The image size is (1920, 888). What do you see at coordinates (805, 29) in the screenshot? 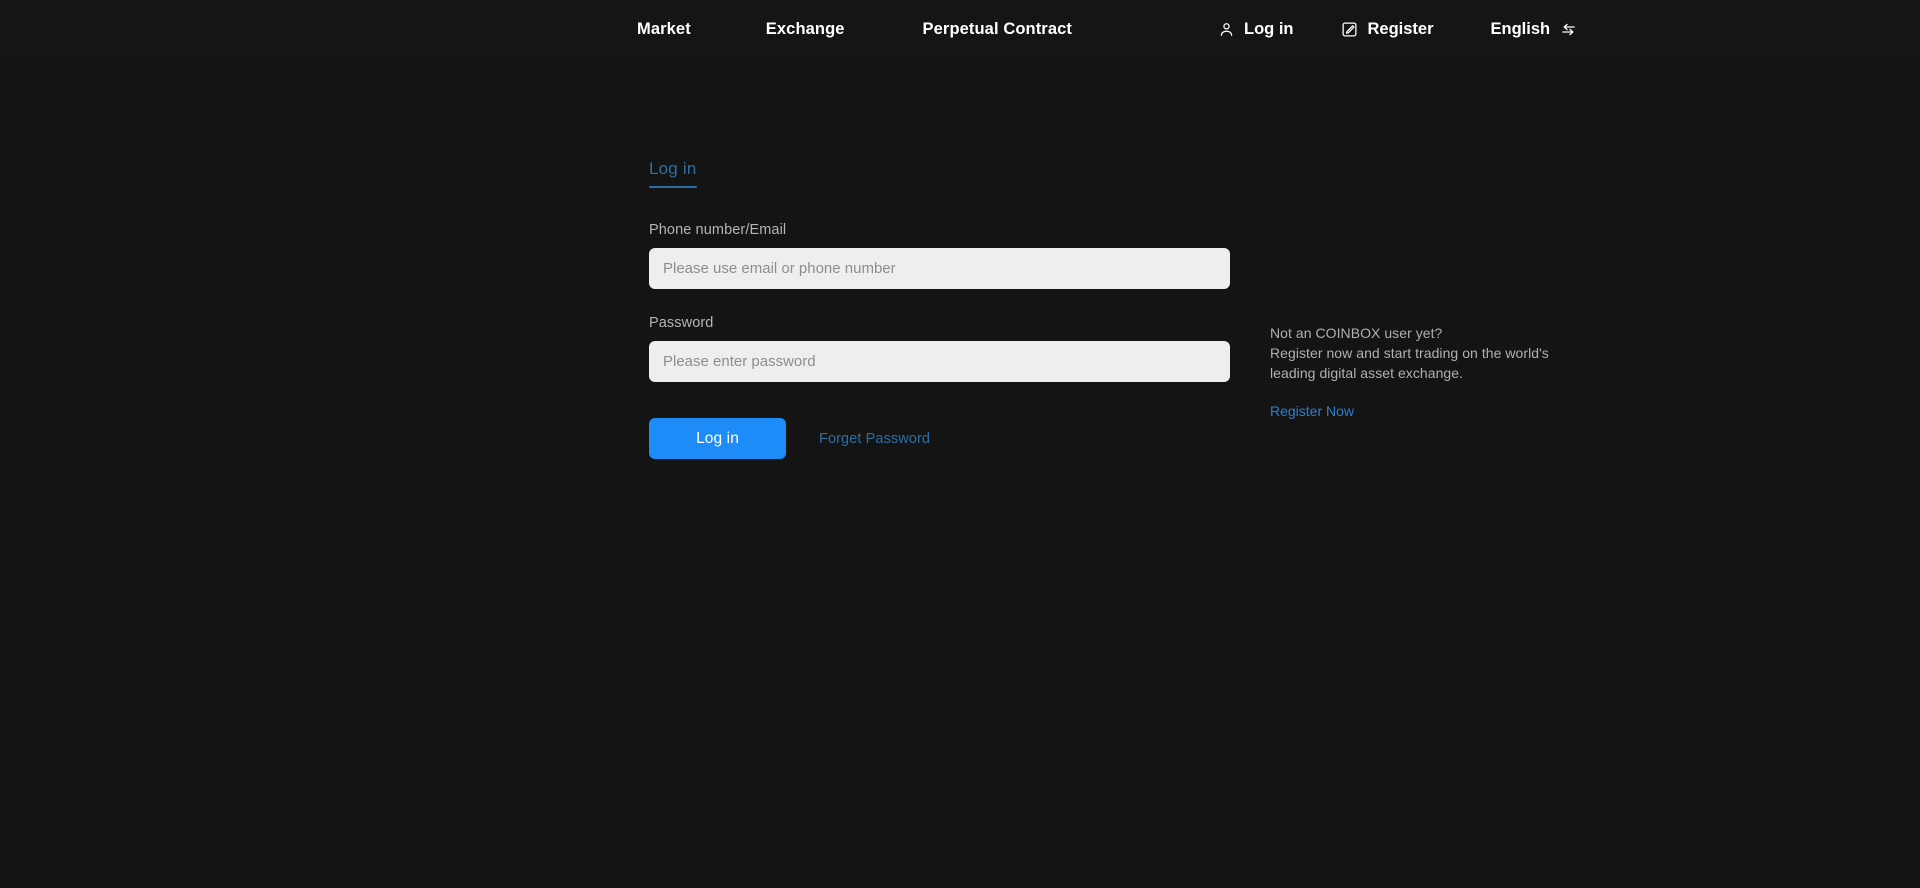
I see `nav-item-exchange: Exchange` at bounding box center [805, 29].